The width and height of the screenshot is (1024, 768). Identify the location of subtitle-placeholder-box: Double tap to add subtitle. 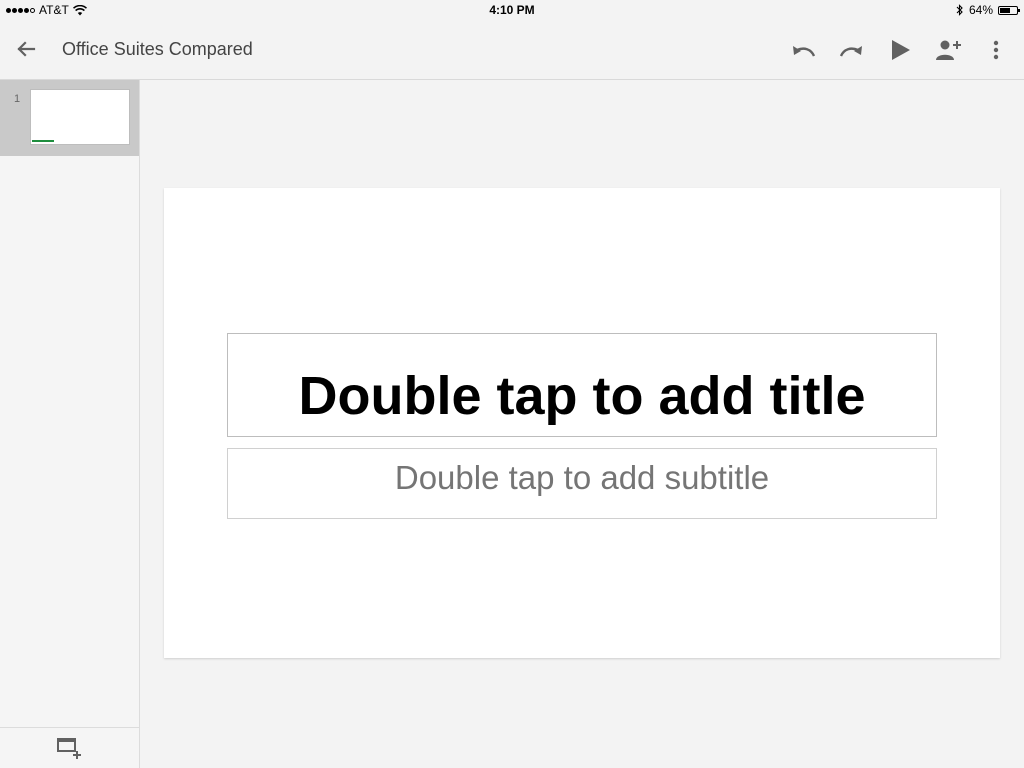
(582, 483).